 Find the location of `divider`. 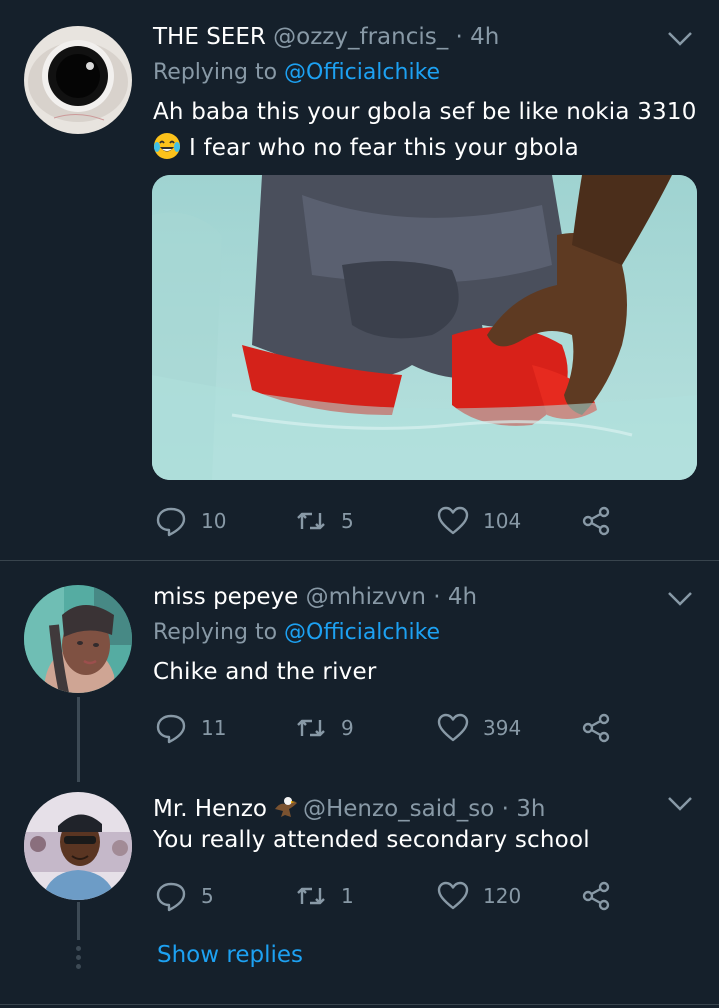

divider is located at coordinates (359, 1004).